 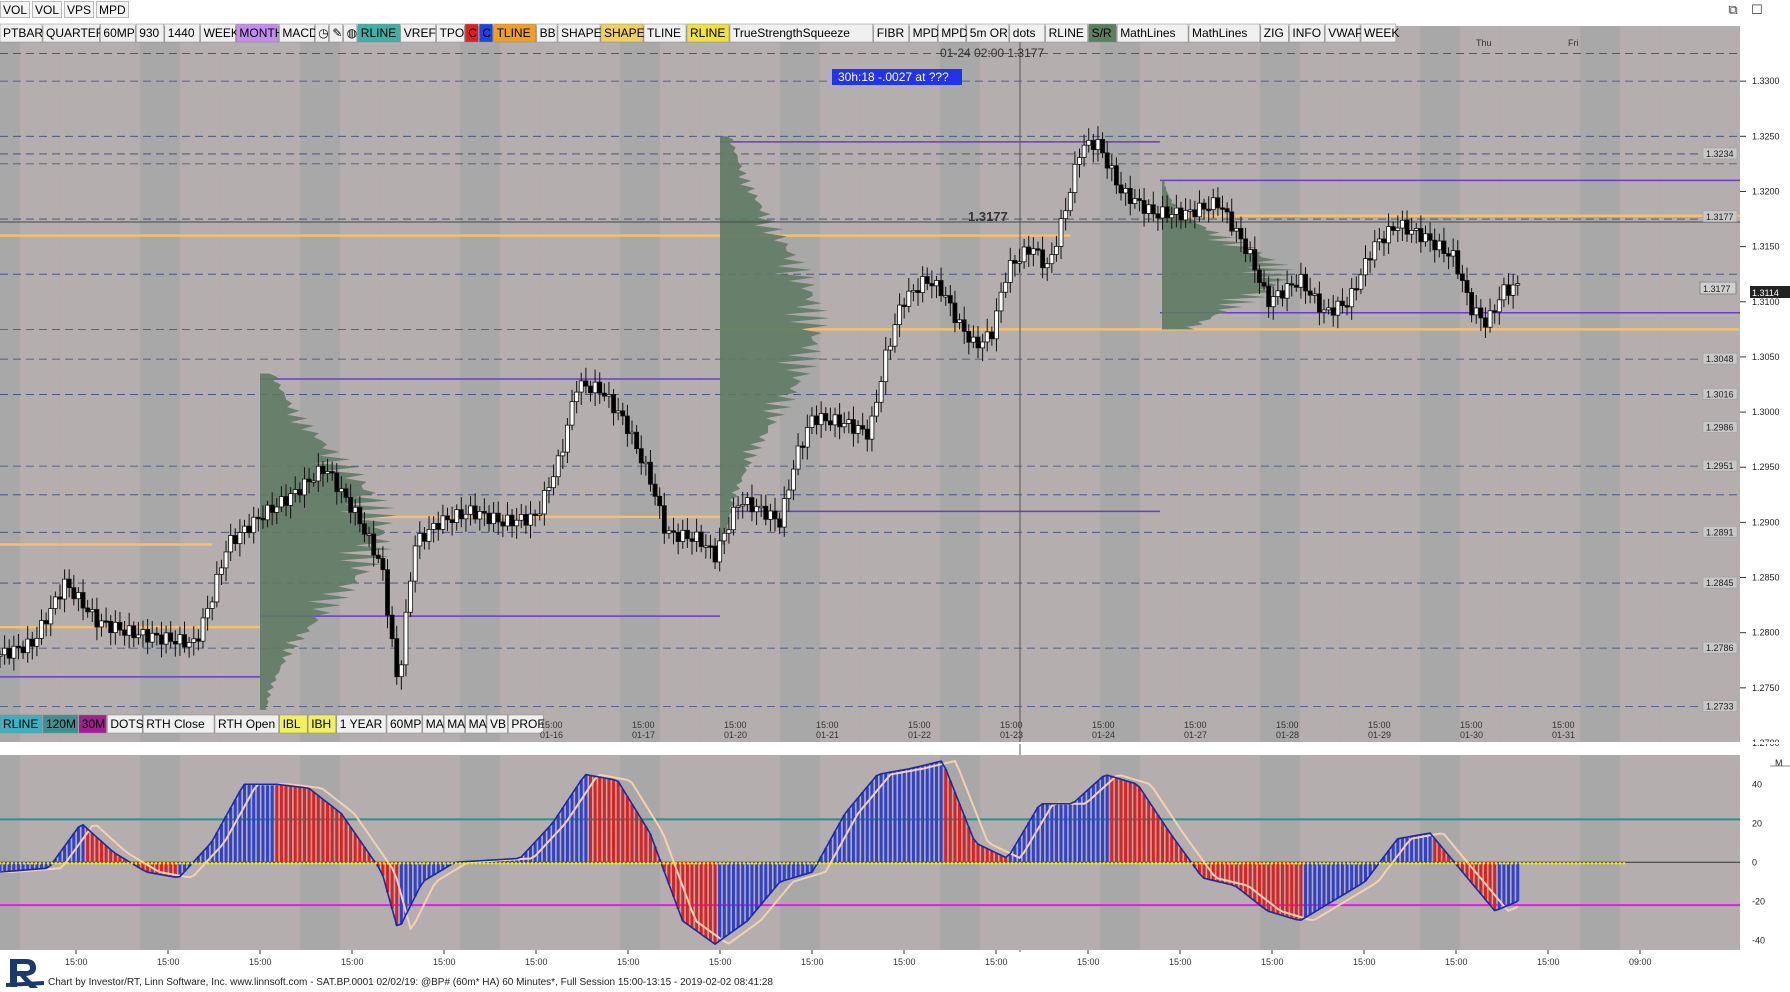 I want to click on toolbar-button-rth-open-5: RTH Open, so click(x=246, y=724).